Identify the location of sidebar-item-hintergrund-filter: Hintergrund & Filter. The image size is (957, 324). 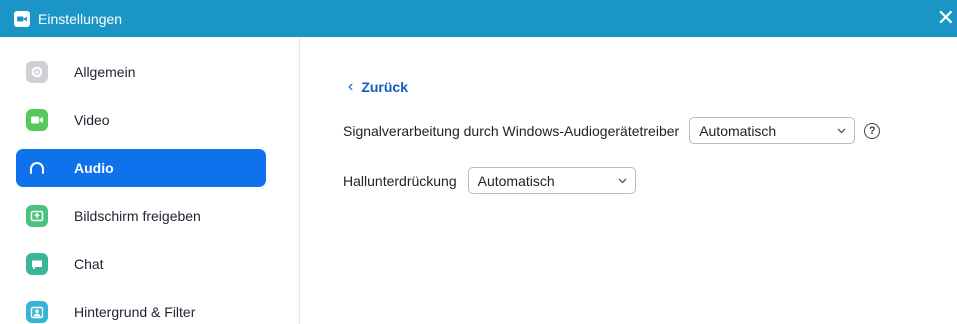
(141, 308).